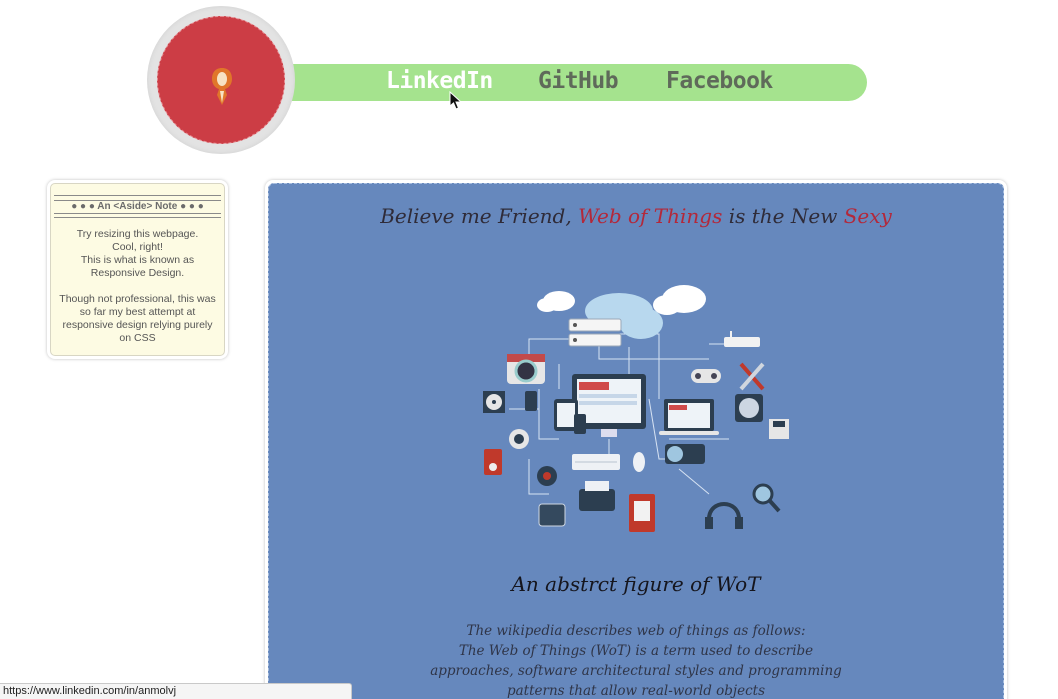 The width and height of the screenshot is (1058, 699). Describe the element at coordinates (493, 462) in the screenshot. I see `hdd-icon` at that location.